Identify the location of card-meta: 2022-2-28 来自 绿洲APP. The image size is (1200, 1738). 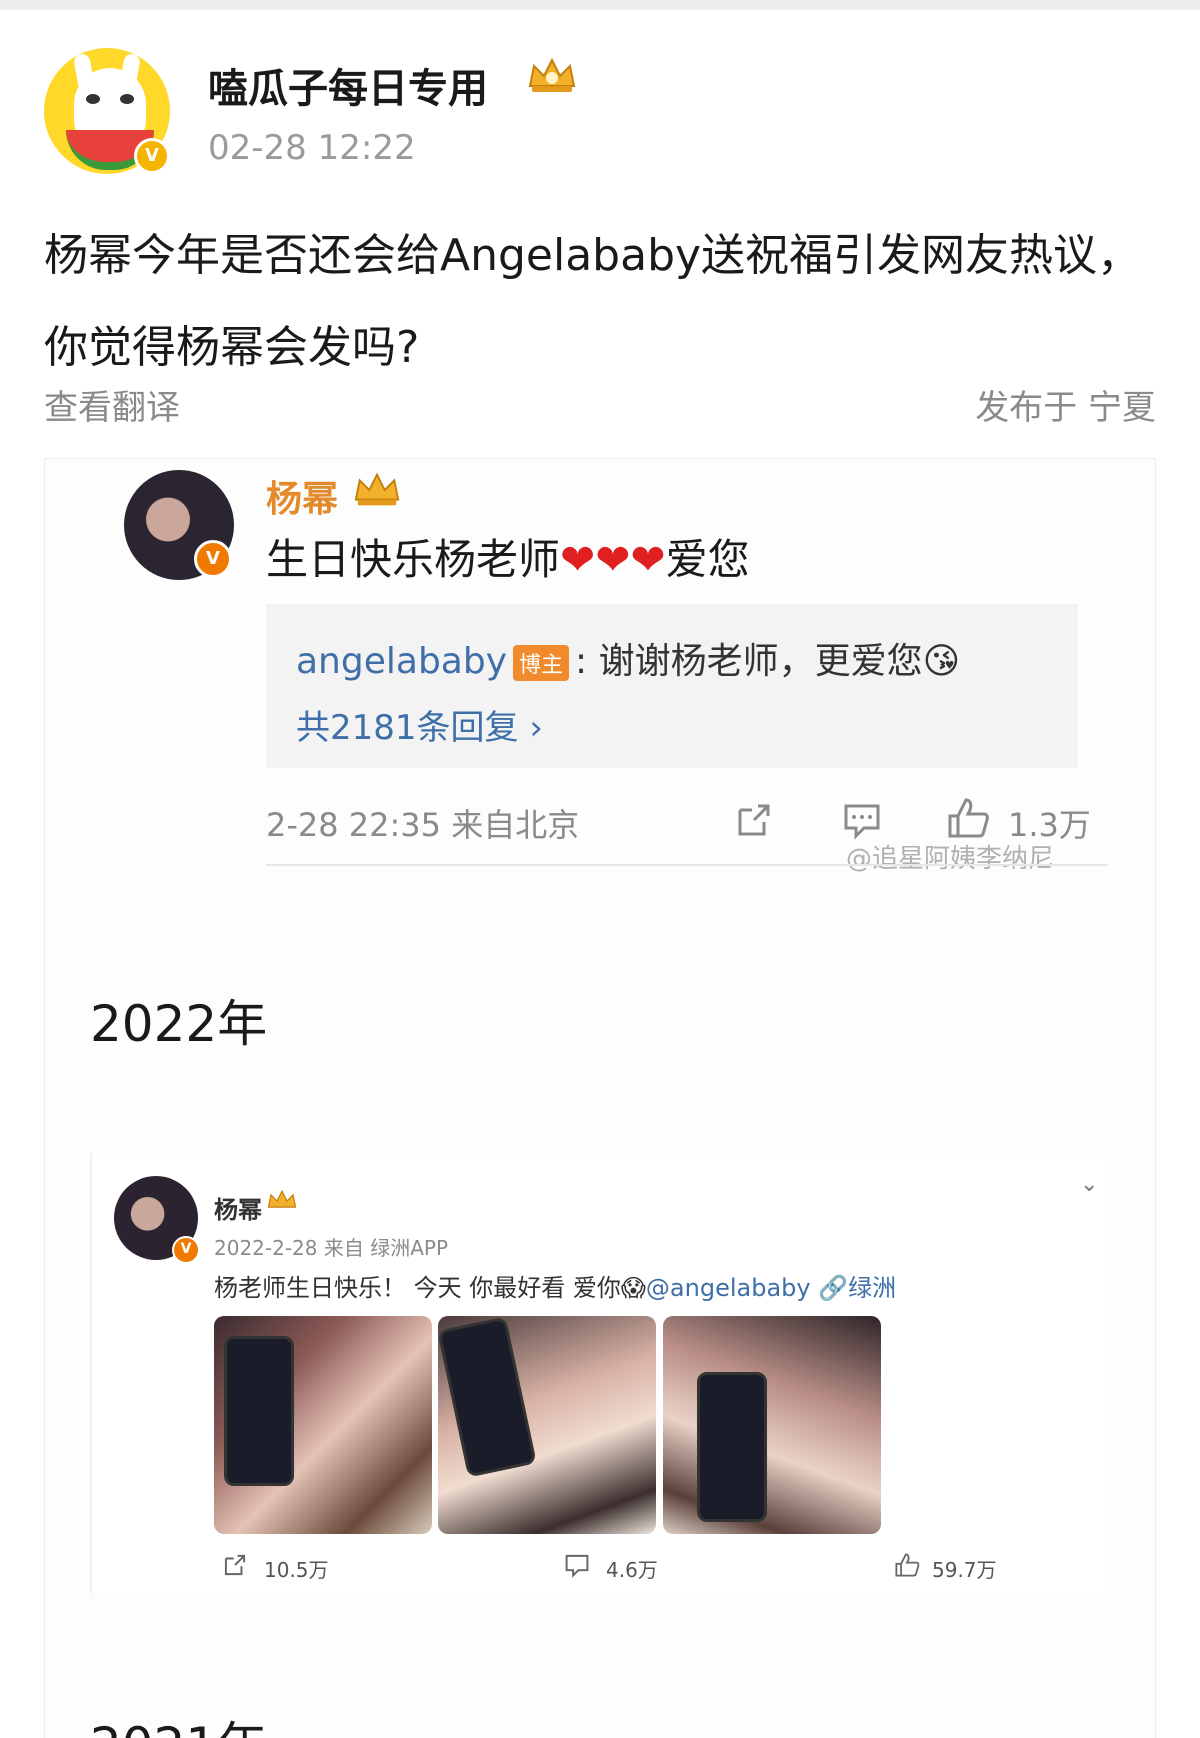
(331, 1248).